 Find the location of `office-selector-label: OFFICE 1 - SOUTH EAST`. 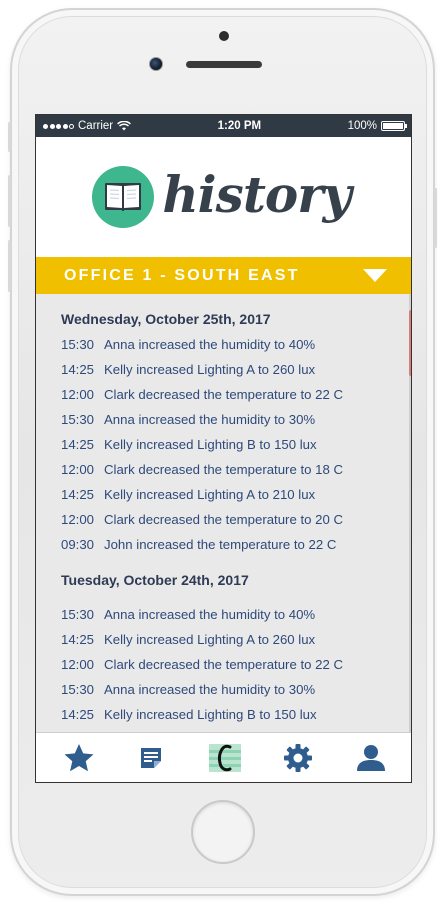

office-selector-label: OFFICE 1 - SOUTH EAST is located at coordinates (182, 275).